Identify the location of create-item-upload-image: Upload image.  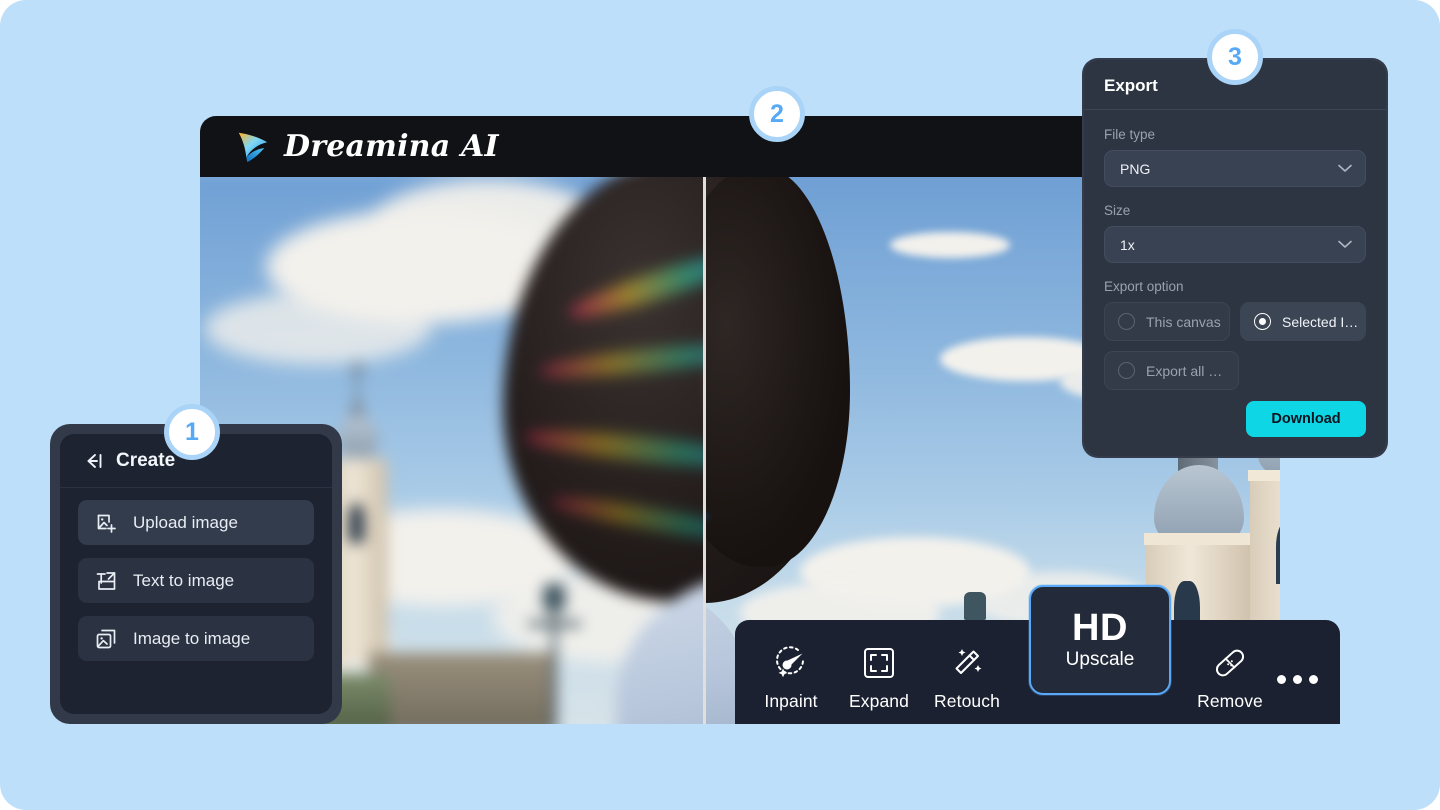
(196, 522).